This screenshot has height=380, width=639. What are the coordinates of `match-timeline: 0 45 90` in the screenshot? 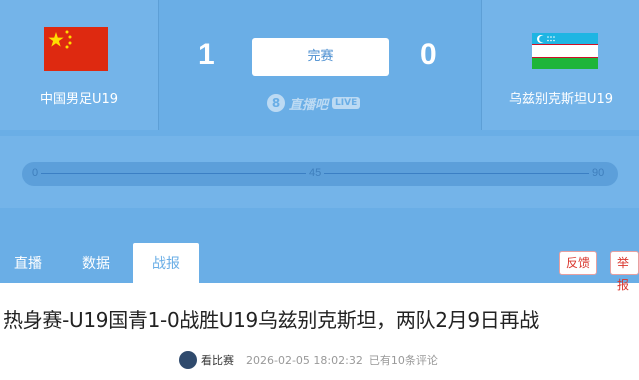 It's located at (320, 174).